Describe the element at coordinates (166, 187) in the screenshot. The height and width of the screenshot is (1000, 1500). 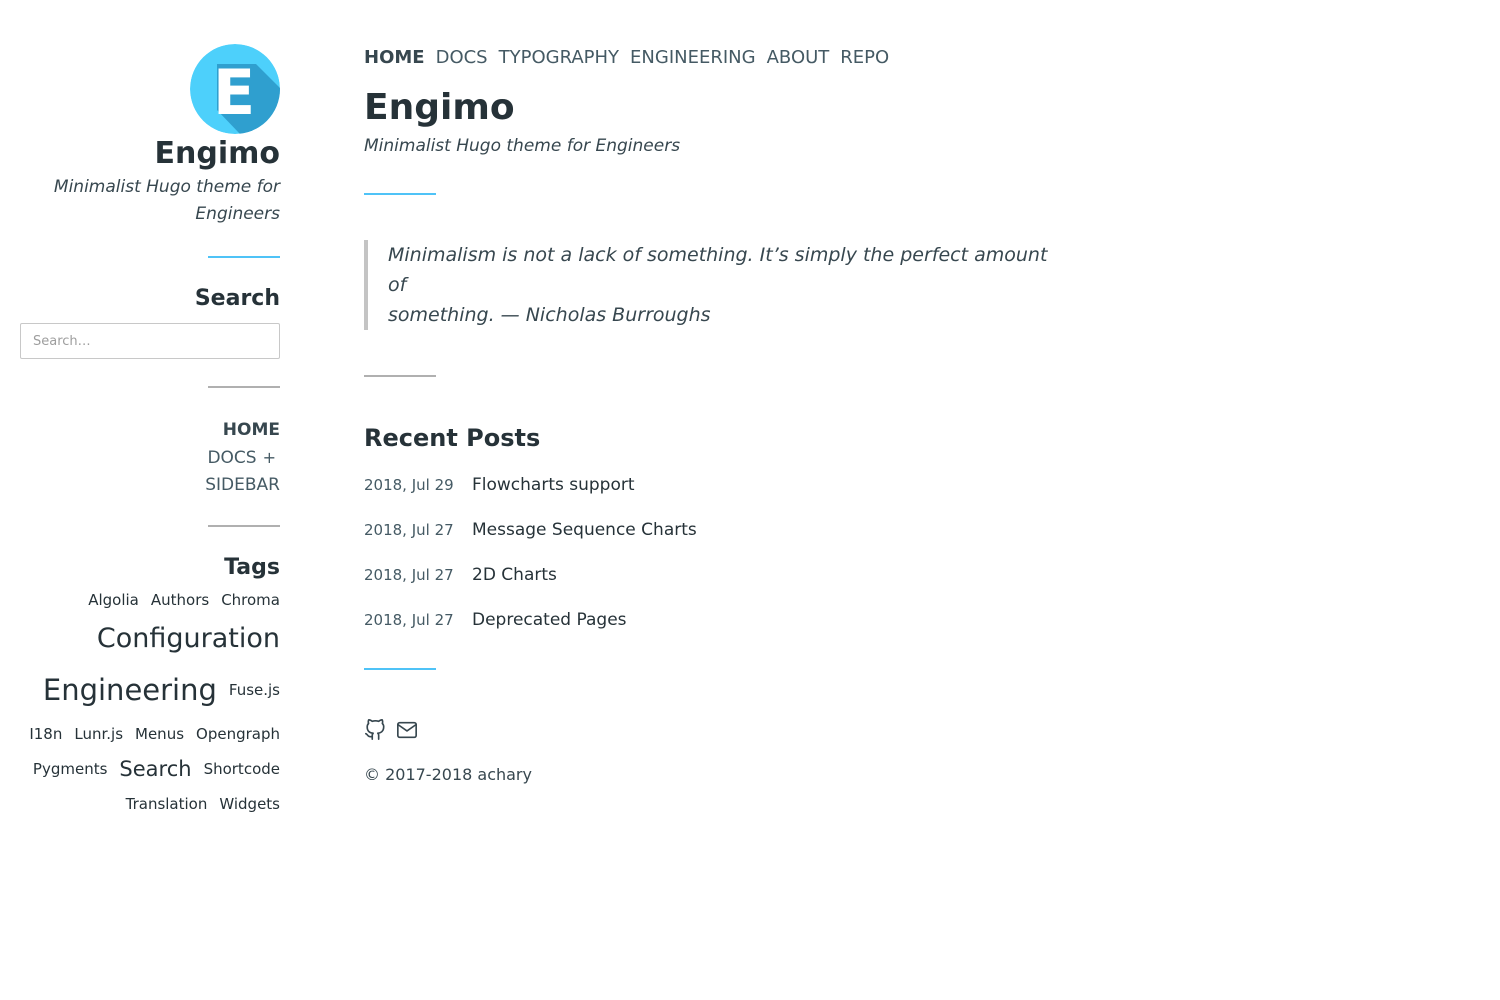
I see `site-subtitle-line1: Minimalist Hugo theme for` at that location.